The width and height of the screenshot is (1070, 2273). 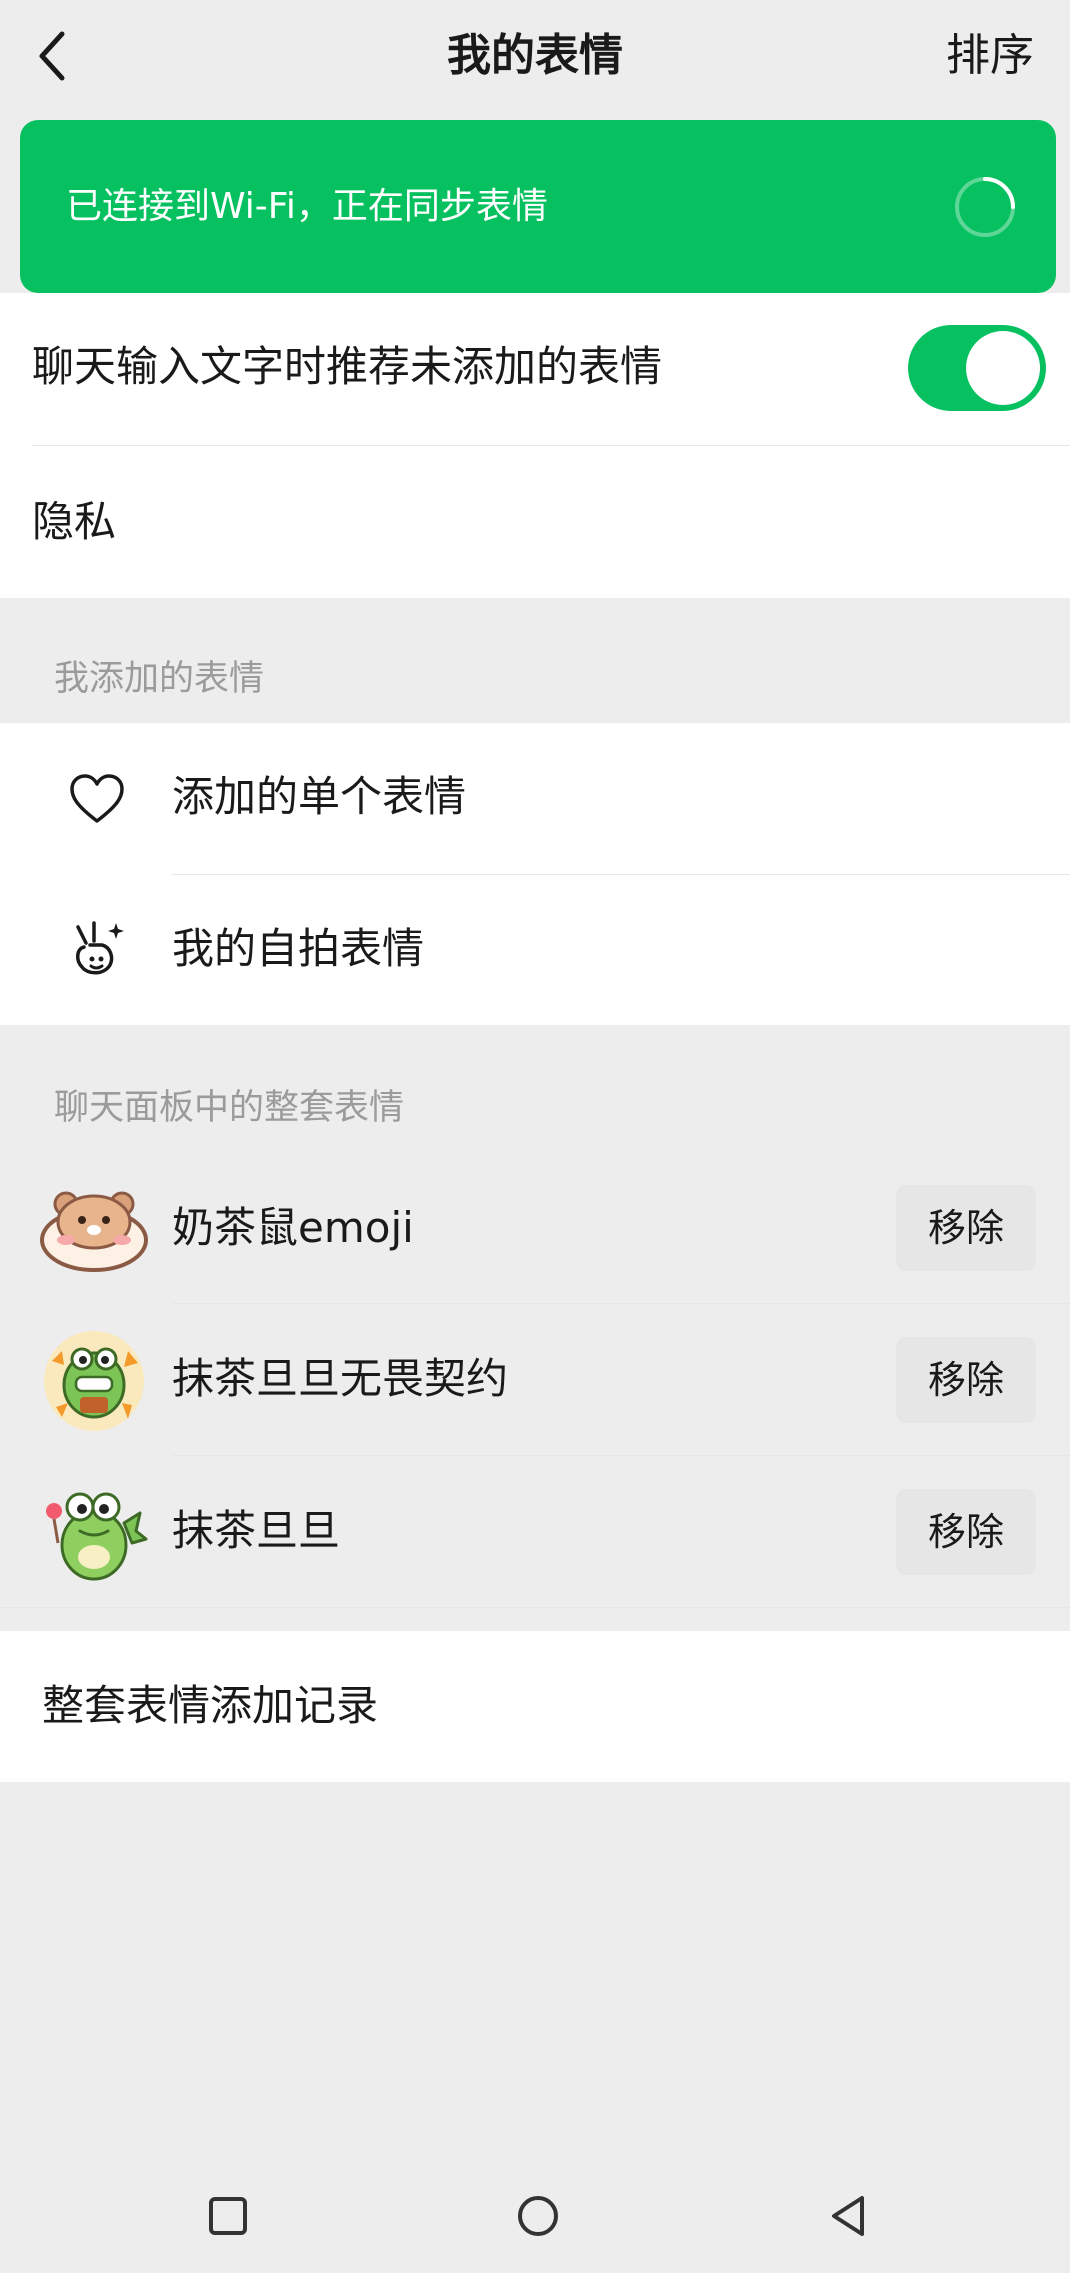 I want to click on sticker-pack-row: 奶茶鼠emoji 移除, so click(x=535, y=1228).